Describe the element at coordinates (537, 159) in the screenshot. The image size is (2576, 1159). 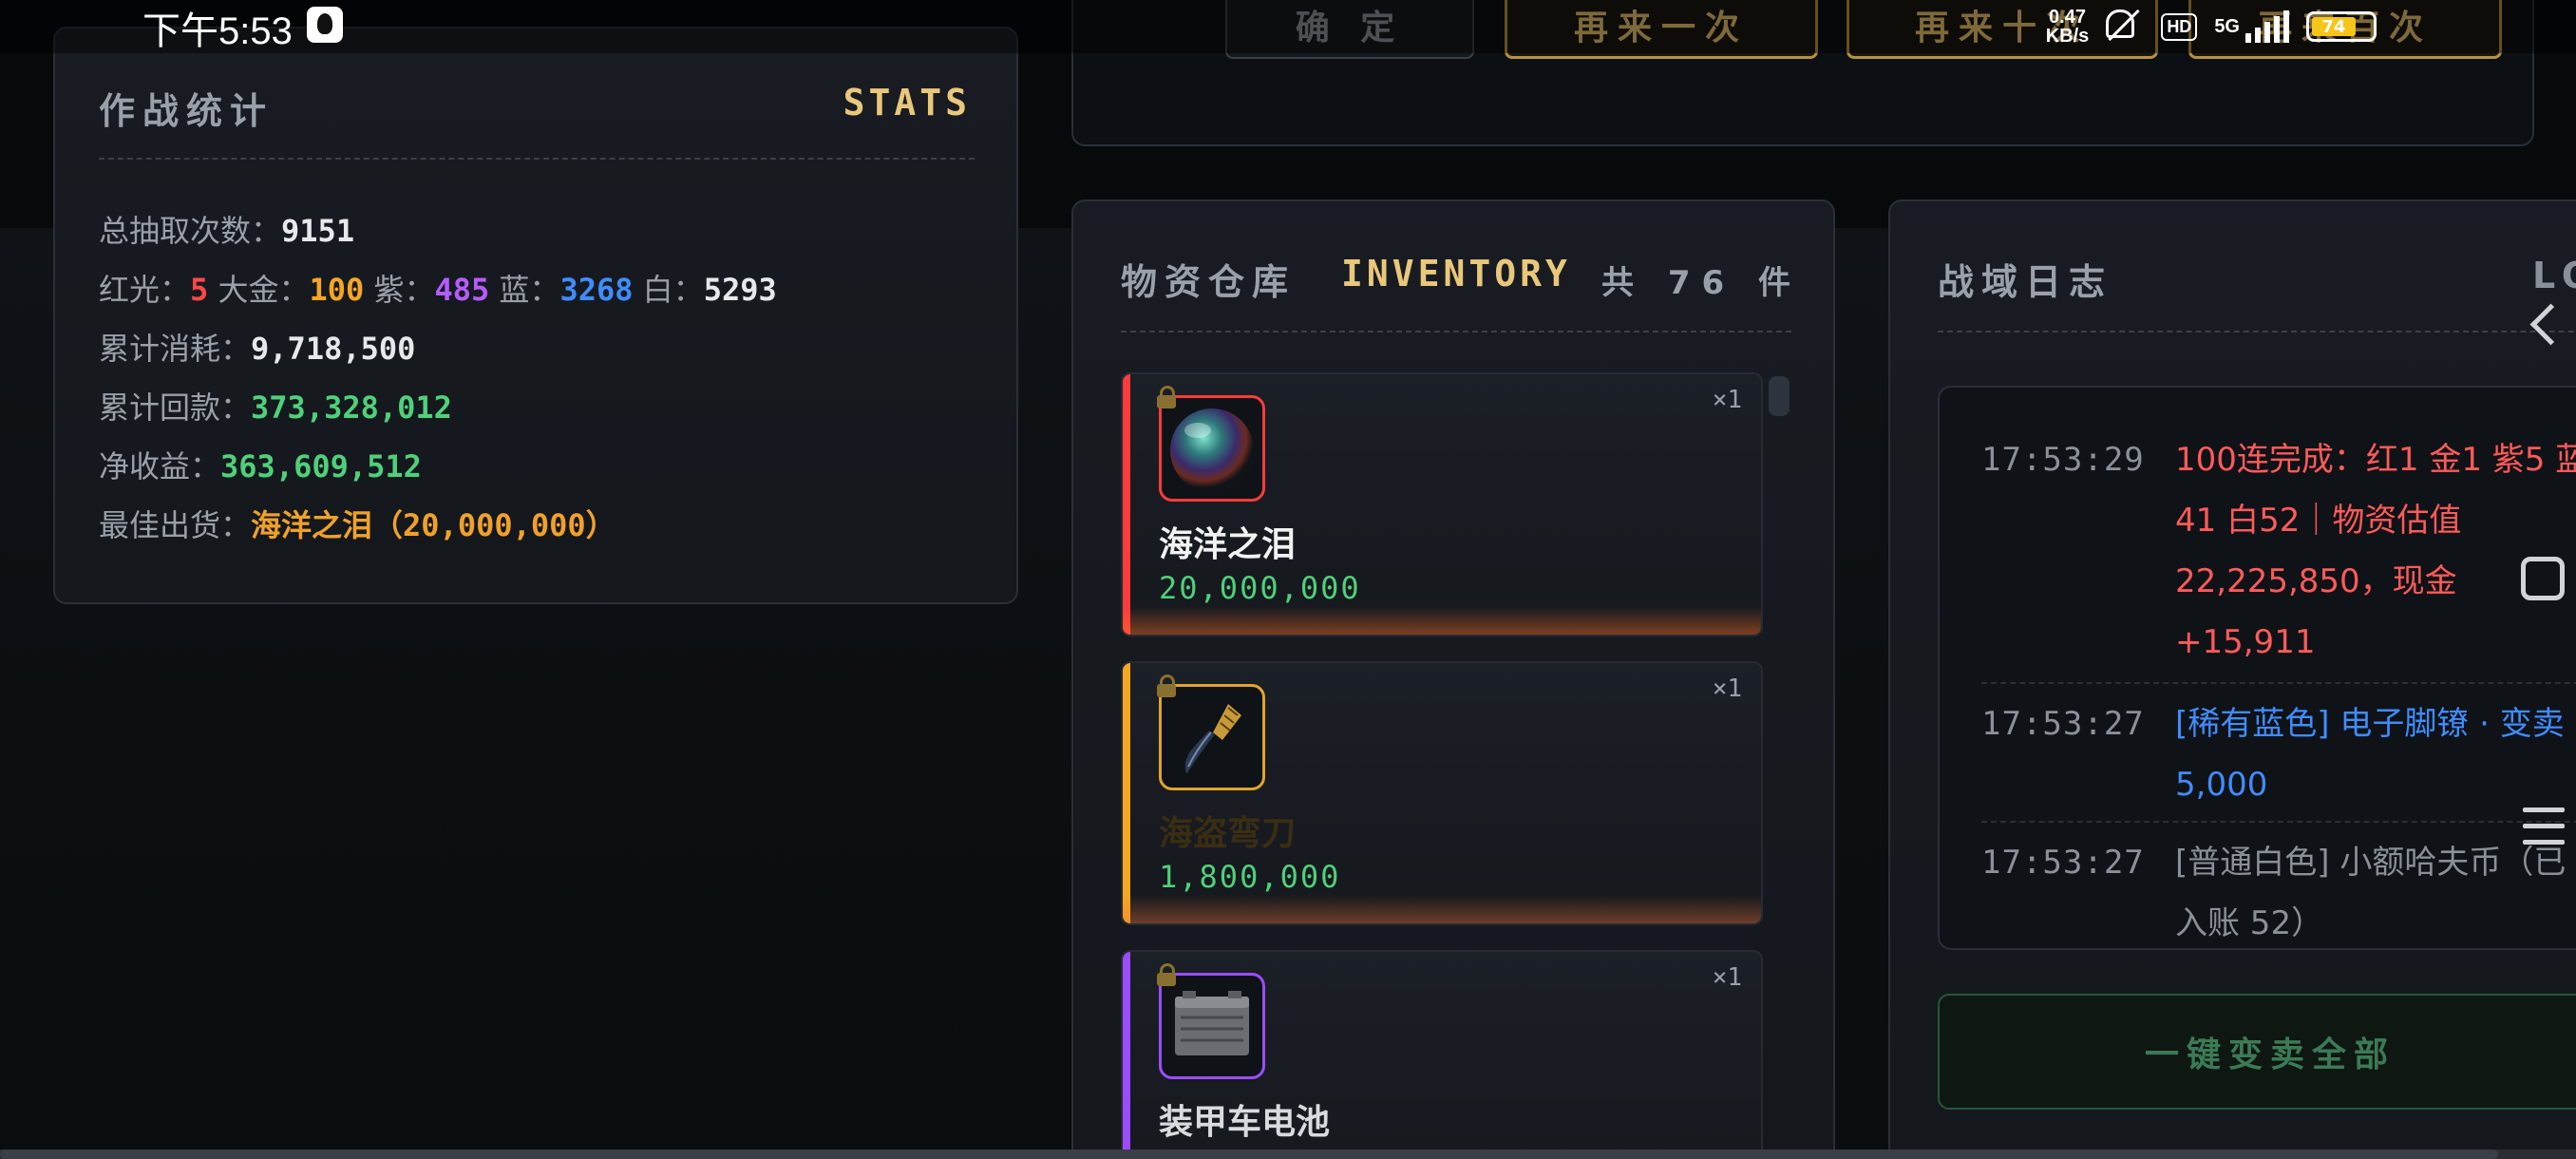
I see `stats-divider` at that location.